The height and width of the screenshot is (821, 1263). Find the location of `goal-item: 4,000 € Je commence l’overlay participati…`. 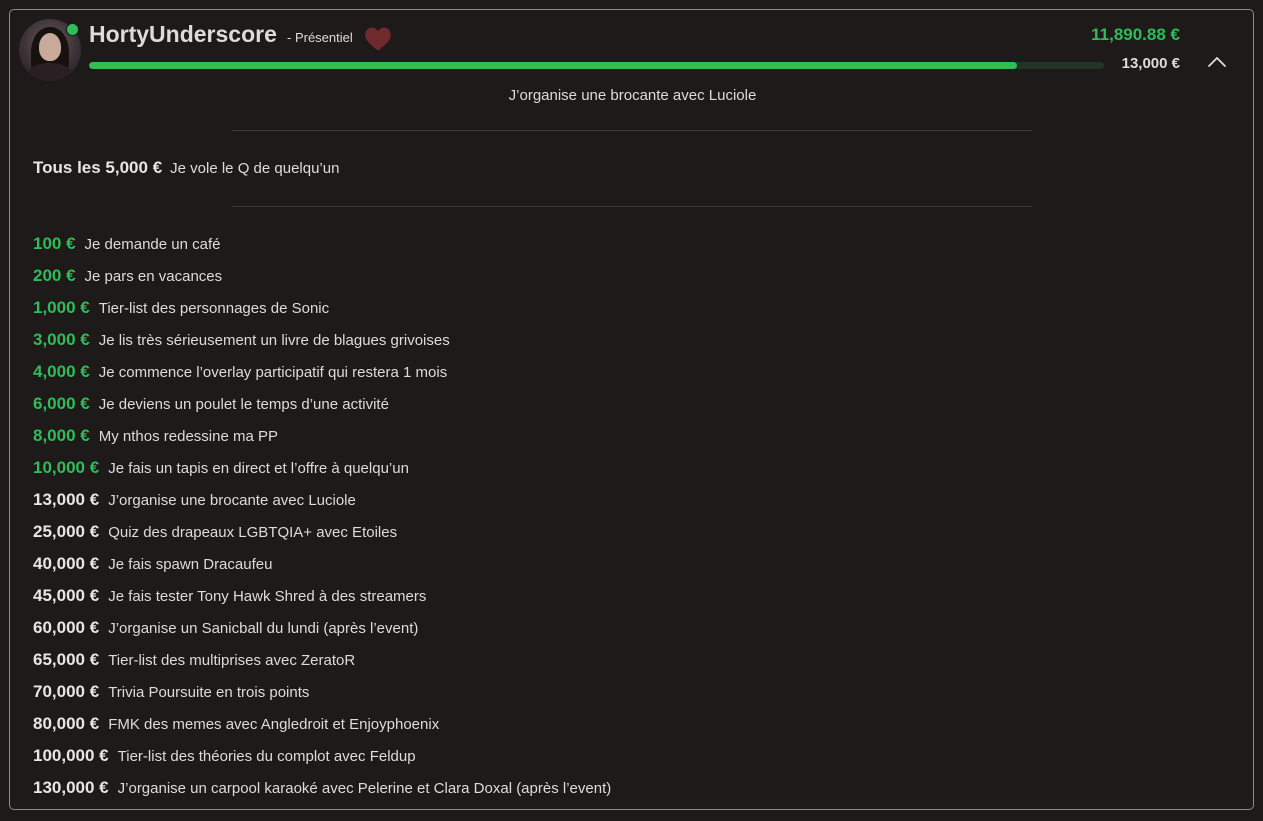

goal-item: 4,000 € Je commence l’overlay participati… is located at coordinates (322, 377).